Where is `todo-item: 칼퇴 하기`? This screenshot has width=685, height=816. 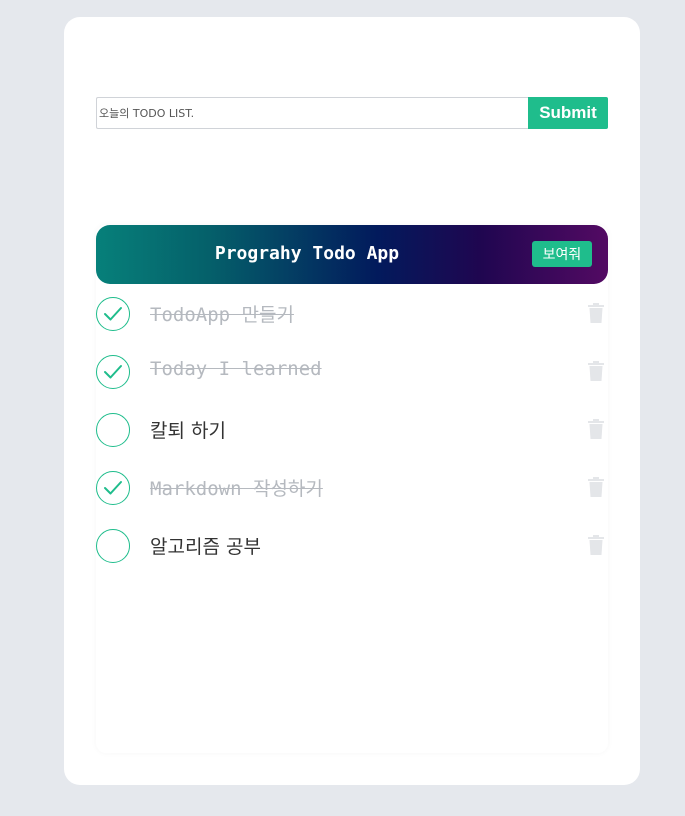
todo-item: 칼퇴 하기 is located at coordinates (352, 429).